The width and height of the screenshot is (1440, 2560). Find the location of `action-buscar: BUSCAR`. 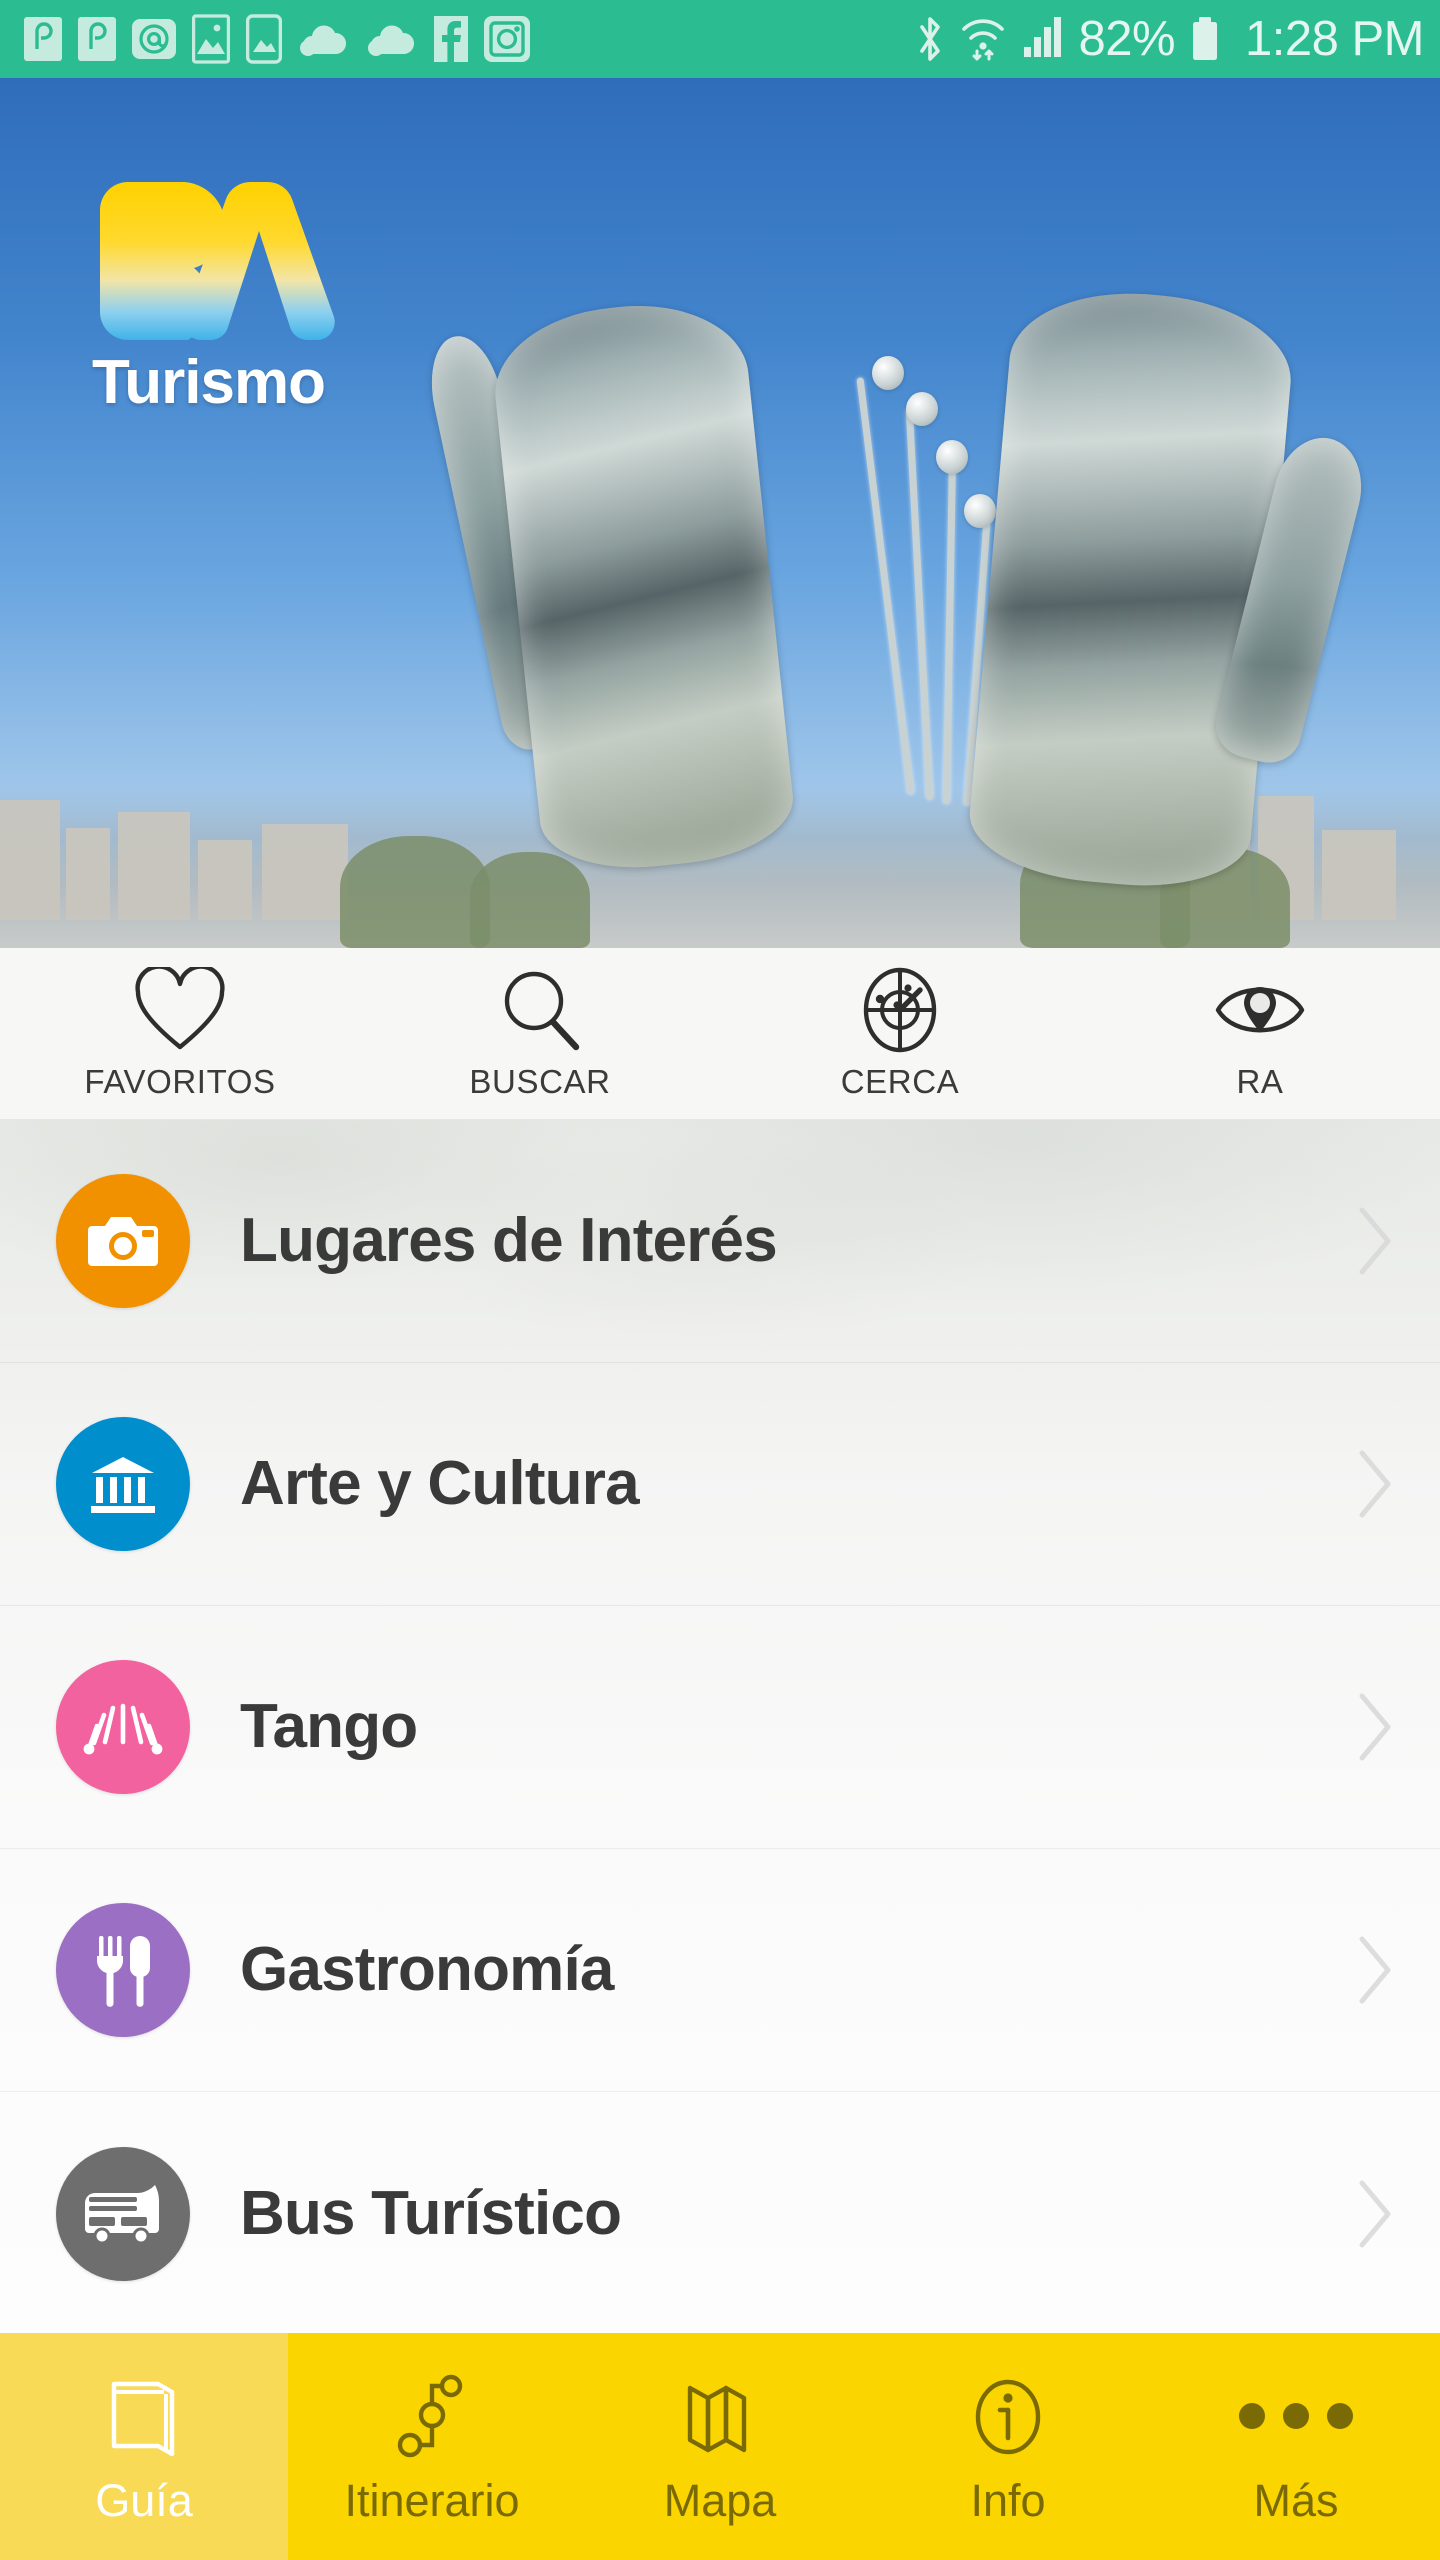

action-buscar: BUSCAR is located at coordinates (540, 1033).